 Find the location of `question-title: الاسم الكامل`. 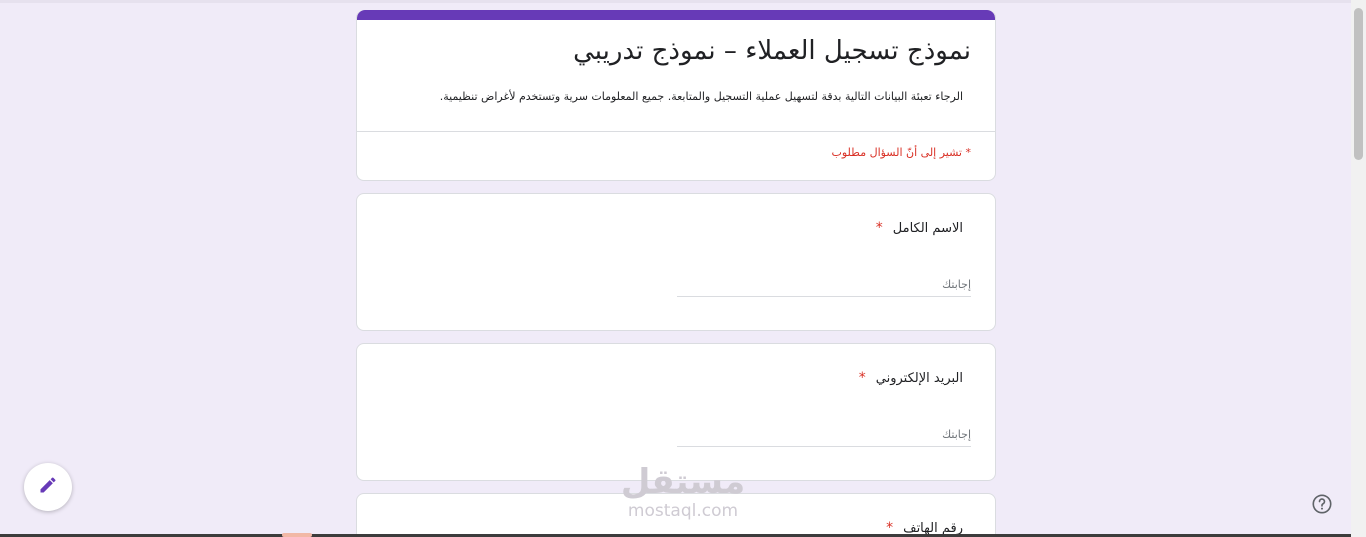

question-title: الاسم الكامل is located at coordinates (927, 228).